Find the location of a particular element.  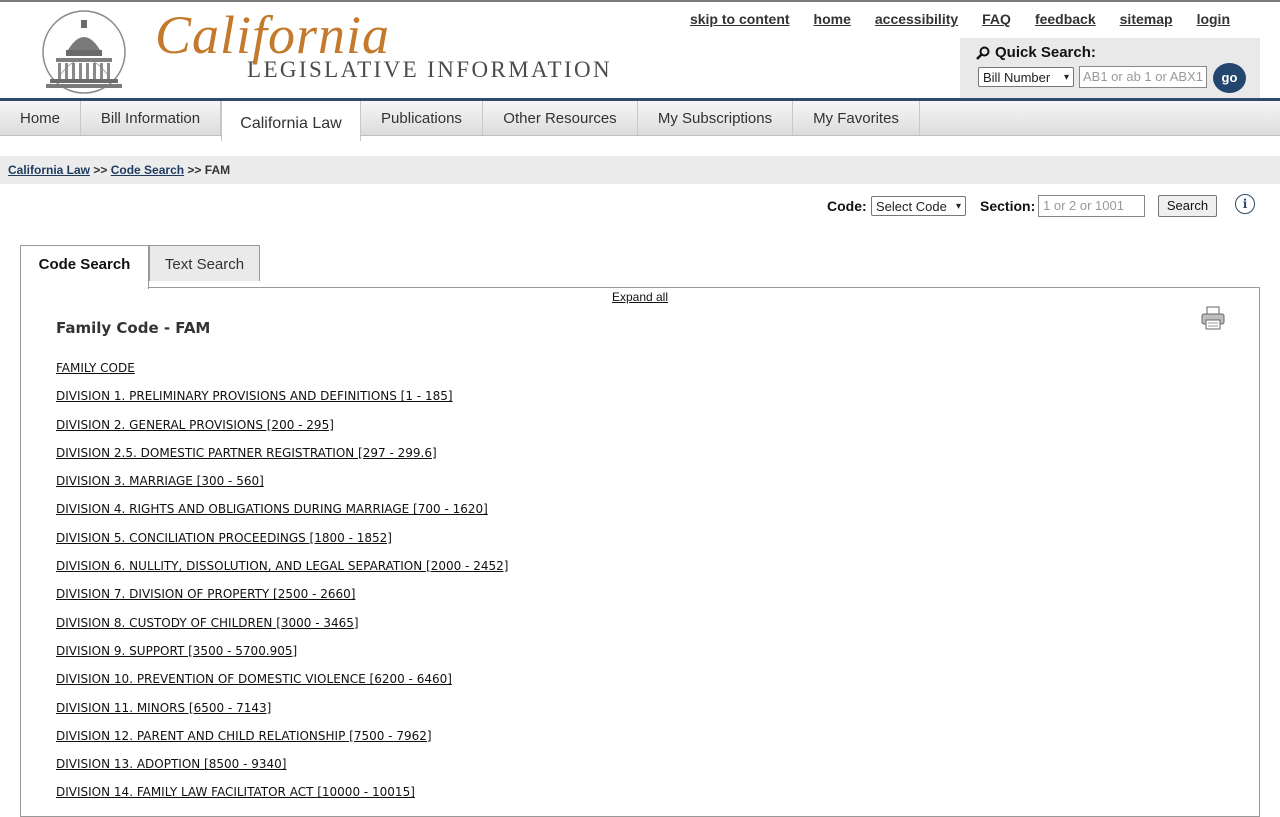

tab-code-search: Code Search is located at coordinates (84, 267).